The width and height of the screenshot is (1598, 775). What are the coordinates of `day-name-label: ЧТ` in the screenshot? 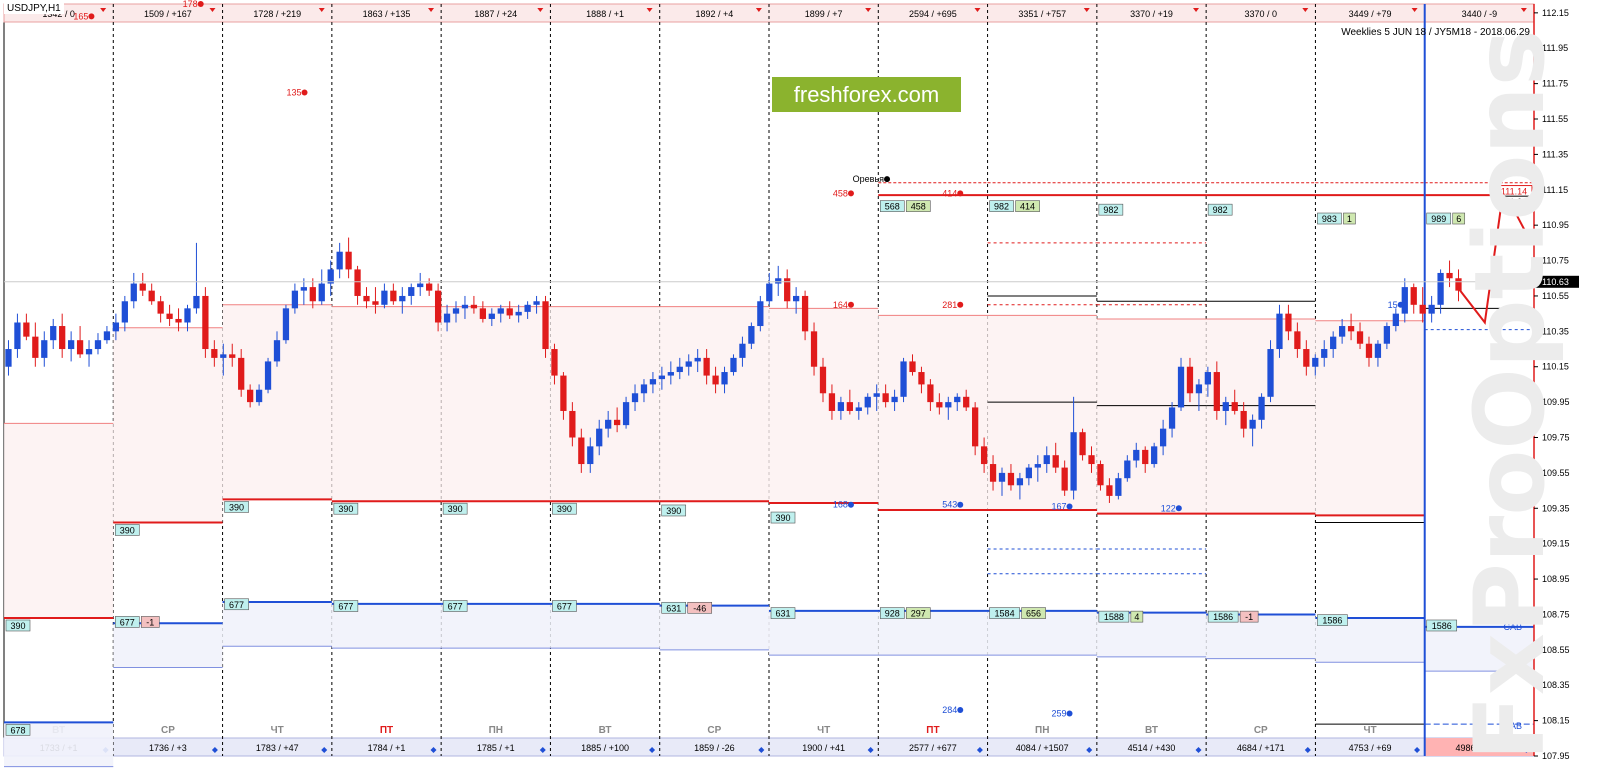 It's located at (277, 730).